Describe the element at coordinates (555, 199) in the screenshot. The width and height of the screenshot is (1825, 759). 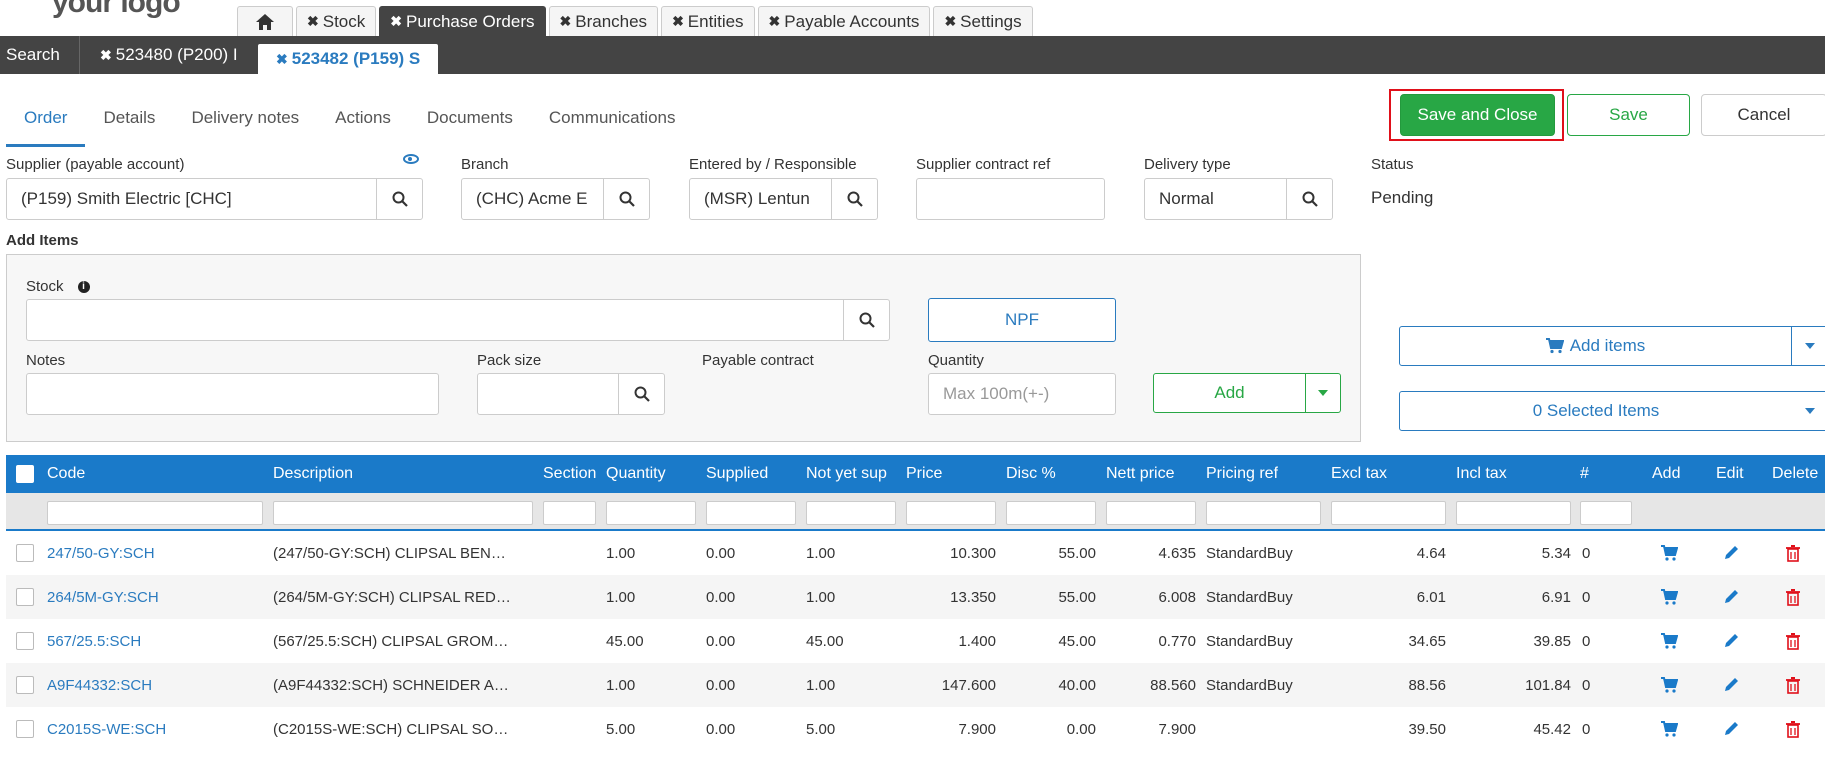
I see `branch-field: (CHC) Acme E` at that location.